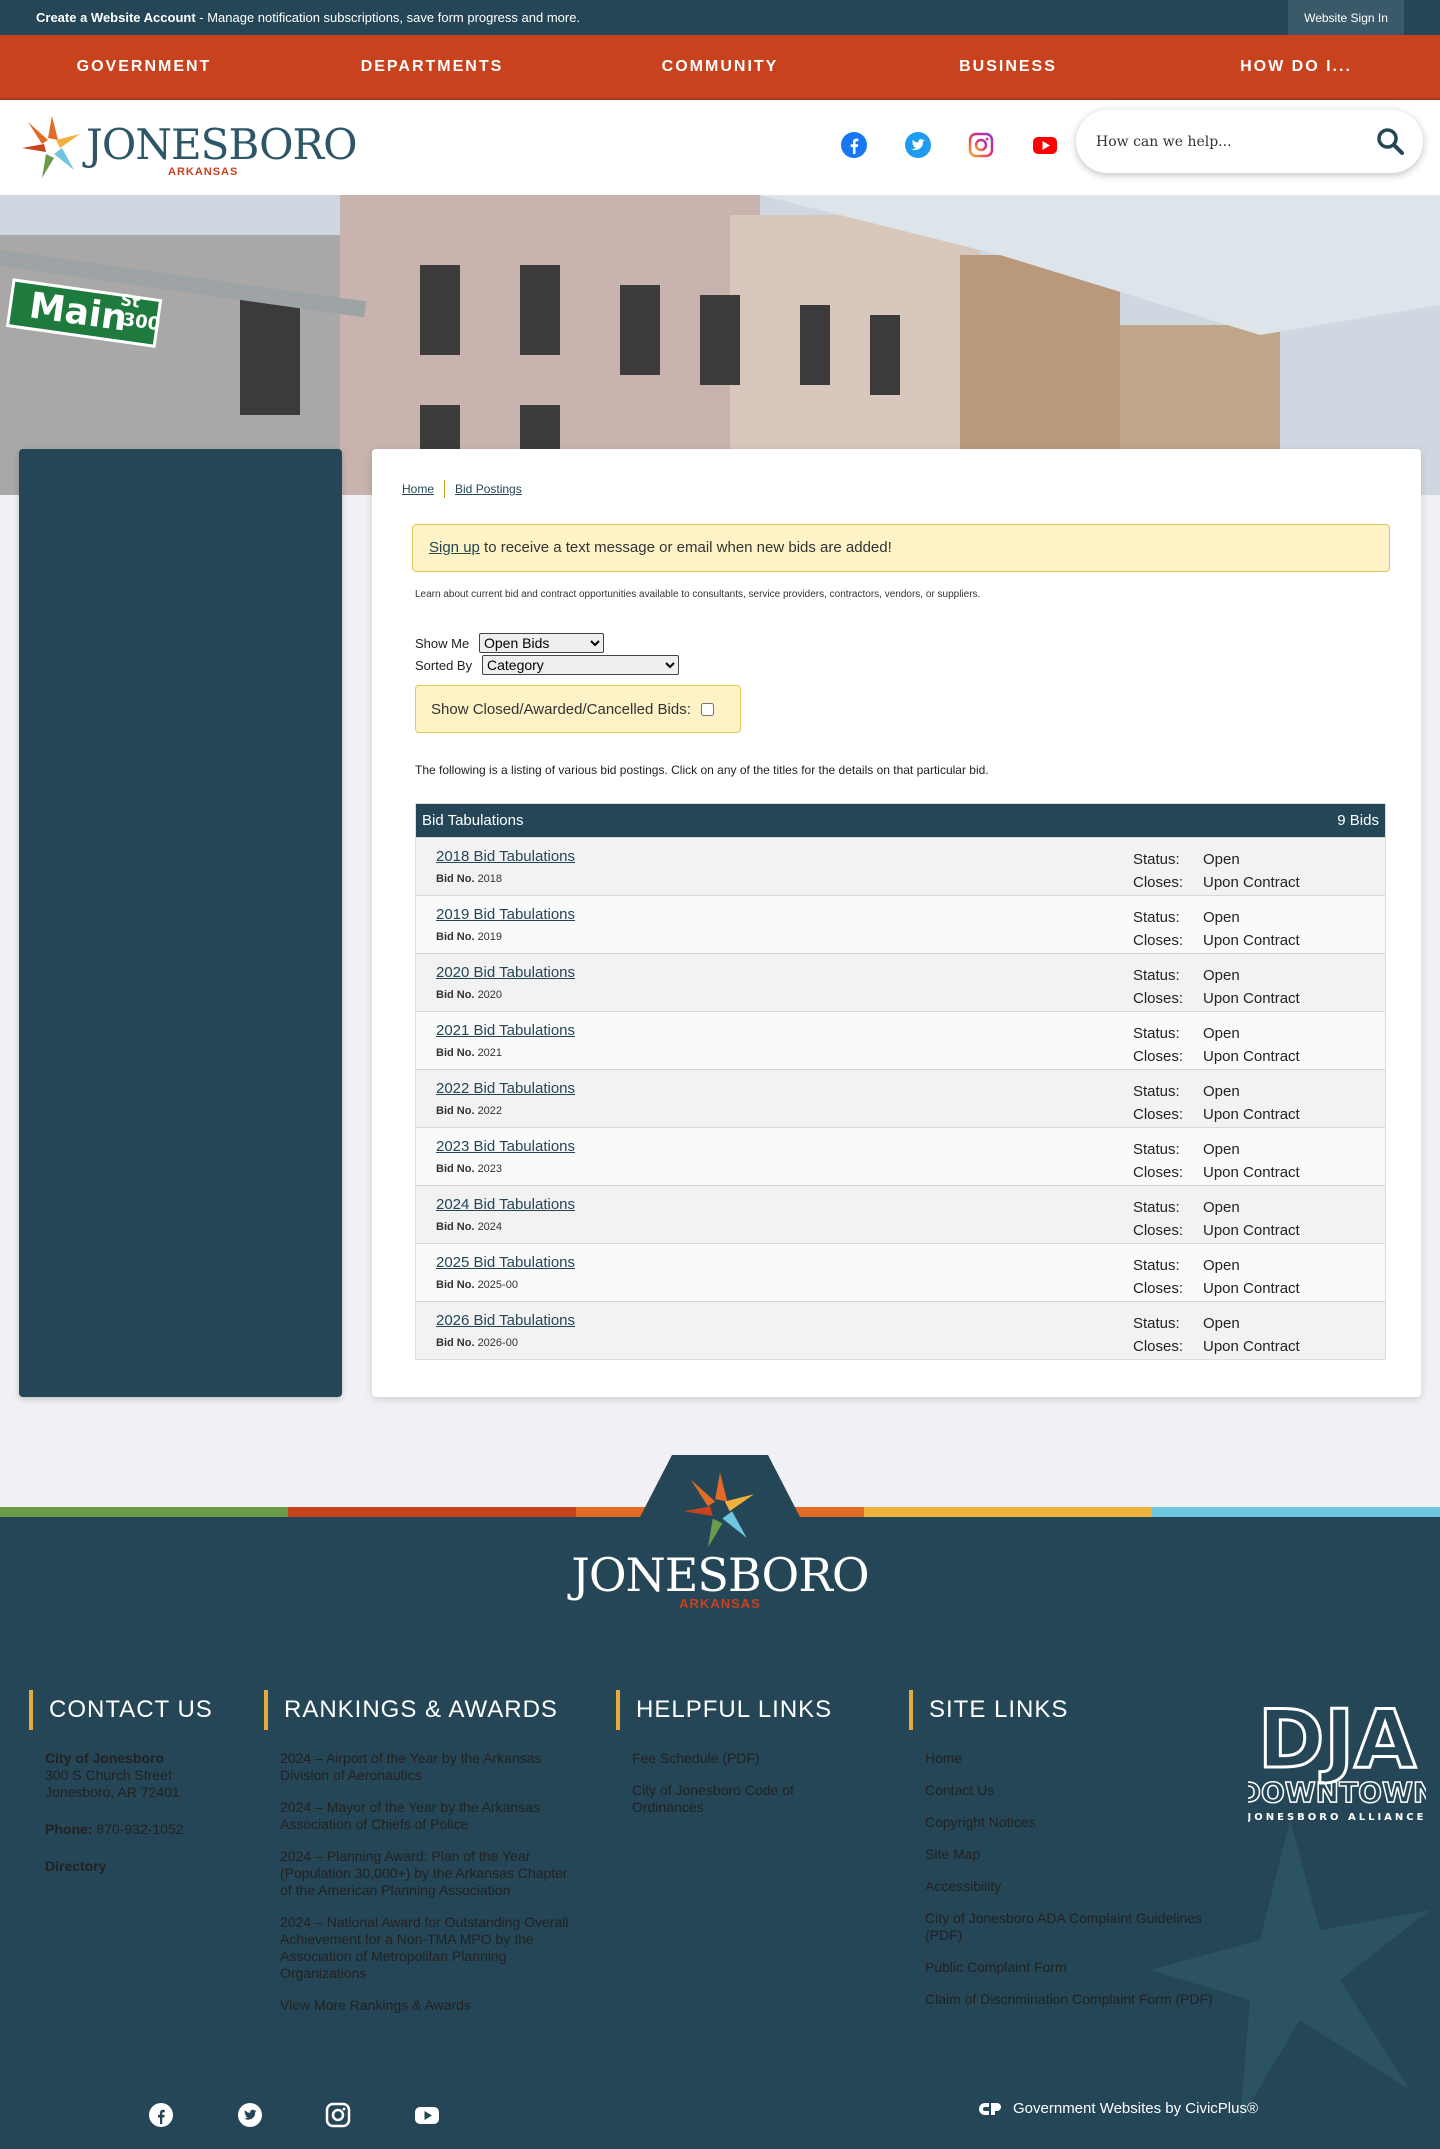 The height and width of the screenshot is (2149, 1440). What do you see at coordinates (1226, 142) in the screenshot?
I see `search-input` at bounding box center [1226, 142].